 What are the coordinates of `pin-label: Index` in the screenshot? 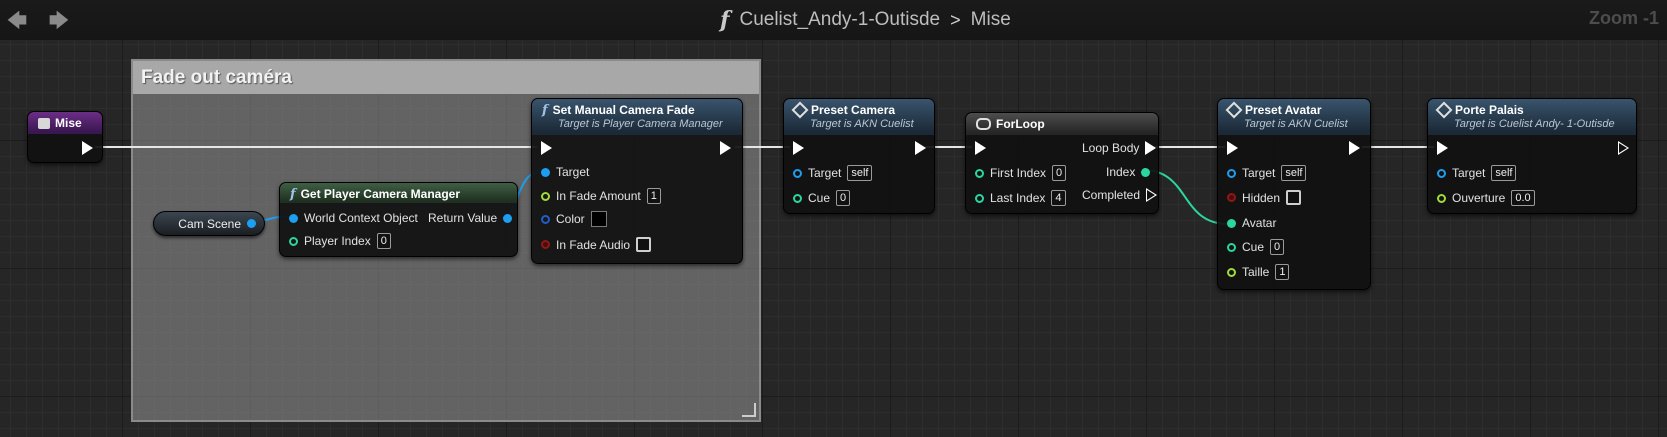 It's located at (1121, 172).